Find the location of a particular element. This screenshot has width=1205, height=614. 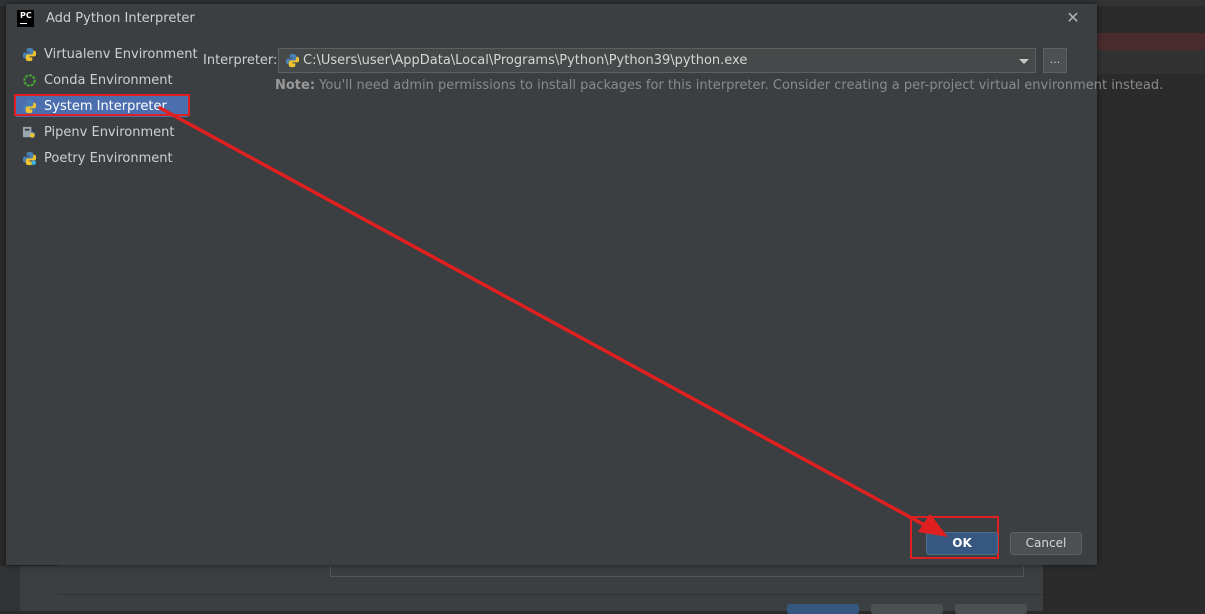

interpreter-label: Interpreter: is located at coordinates (240, 60).